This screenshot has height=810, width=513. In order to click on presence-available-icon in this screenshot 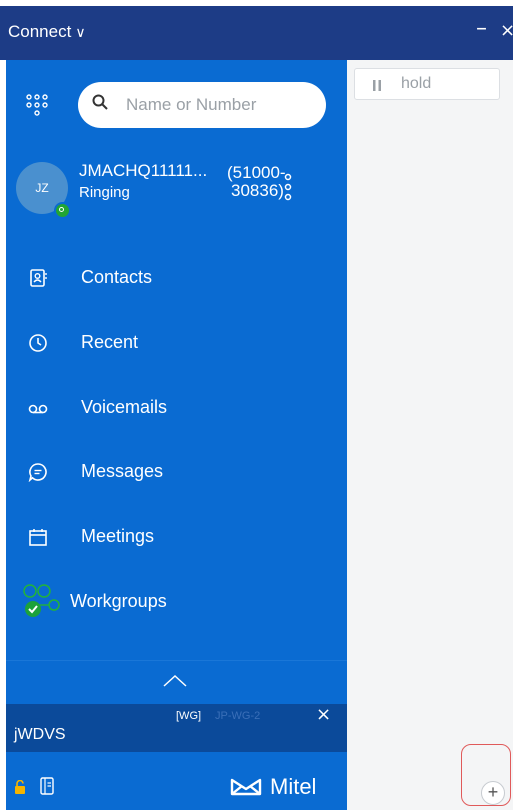, I will do `click(62, 210)`.